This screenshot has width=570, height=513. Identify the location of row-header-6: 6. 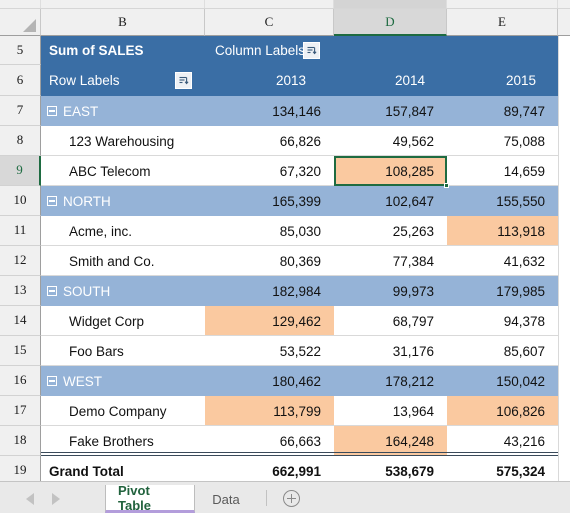
(20, 80).